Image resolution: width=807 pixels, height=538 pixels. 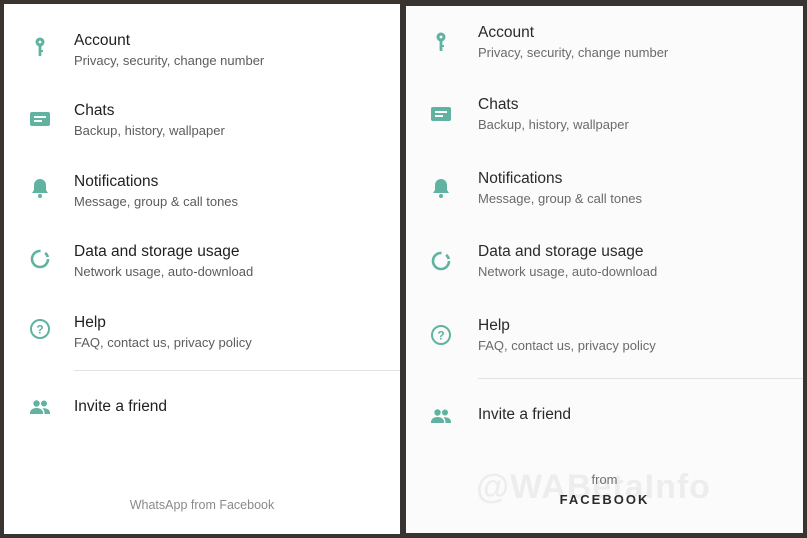 I want to click on footer-branding: WhatsApp from Facebook, so click(x=202, y=505).